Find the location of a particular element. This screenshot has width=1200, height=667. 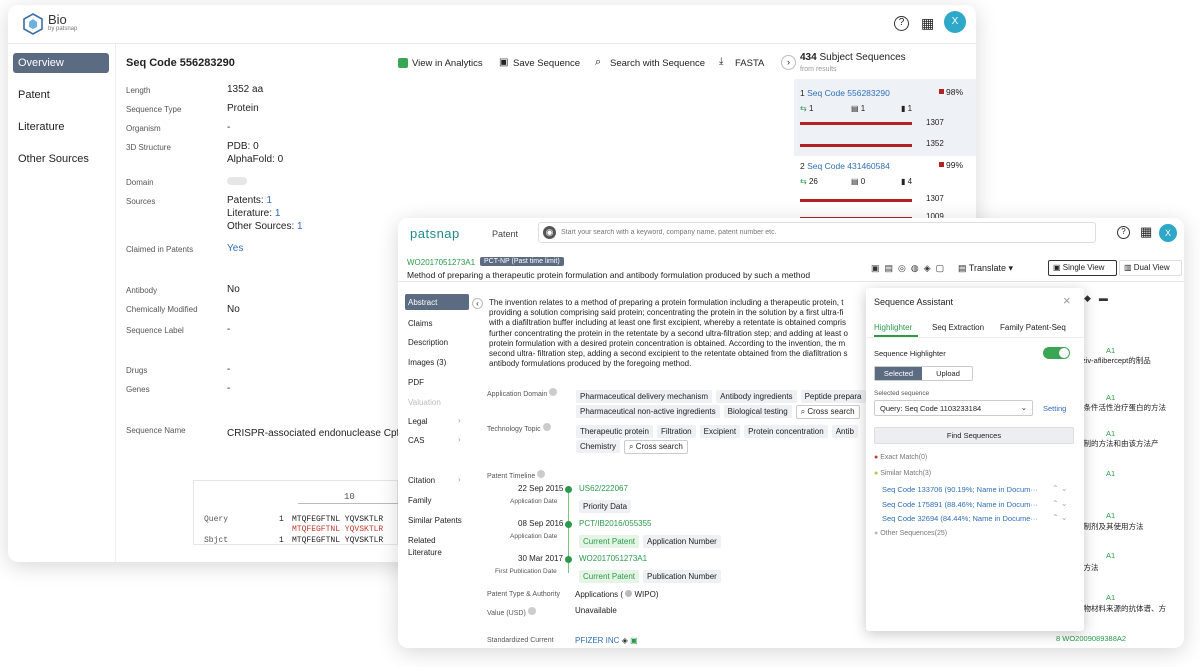

tech-tags-2: Chemistry ⌕ Cross search is located at coordinates (632, 445).